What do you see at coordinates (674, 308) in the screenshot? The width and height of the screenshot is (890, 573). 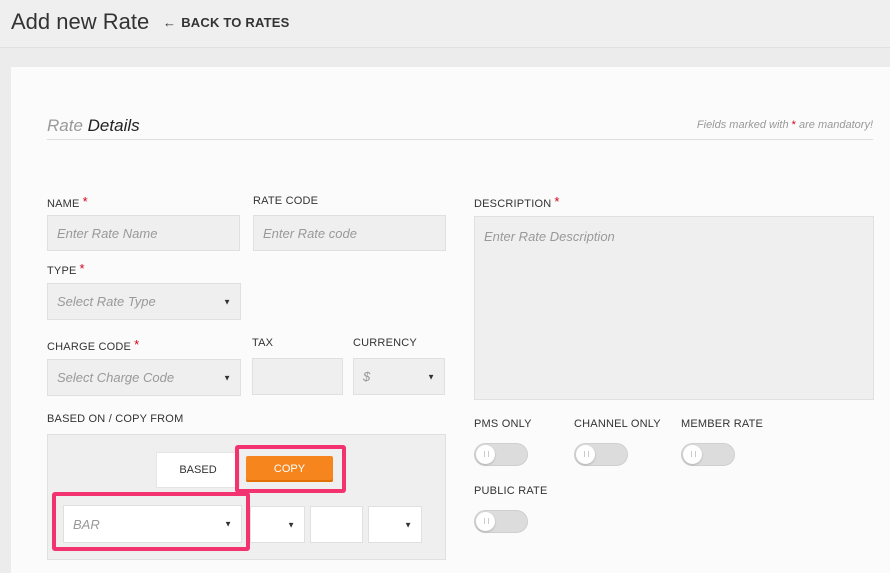 I see `rate-description-textarea: Enter Rate Description` at bounding box center [674, 308].